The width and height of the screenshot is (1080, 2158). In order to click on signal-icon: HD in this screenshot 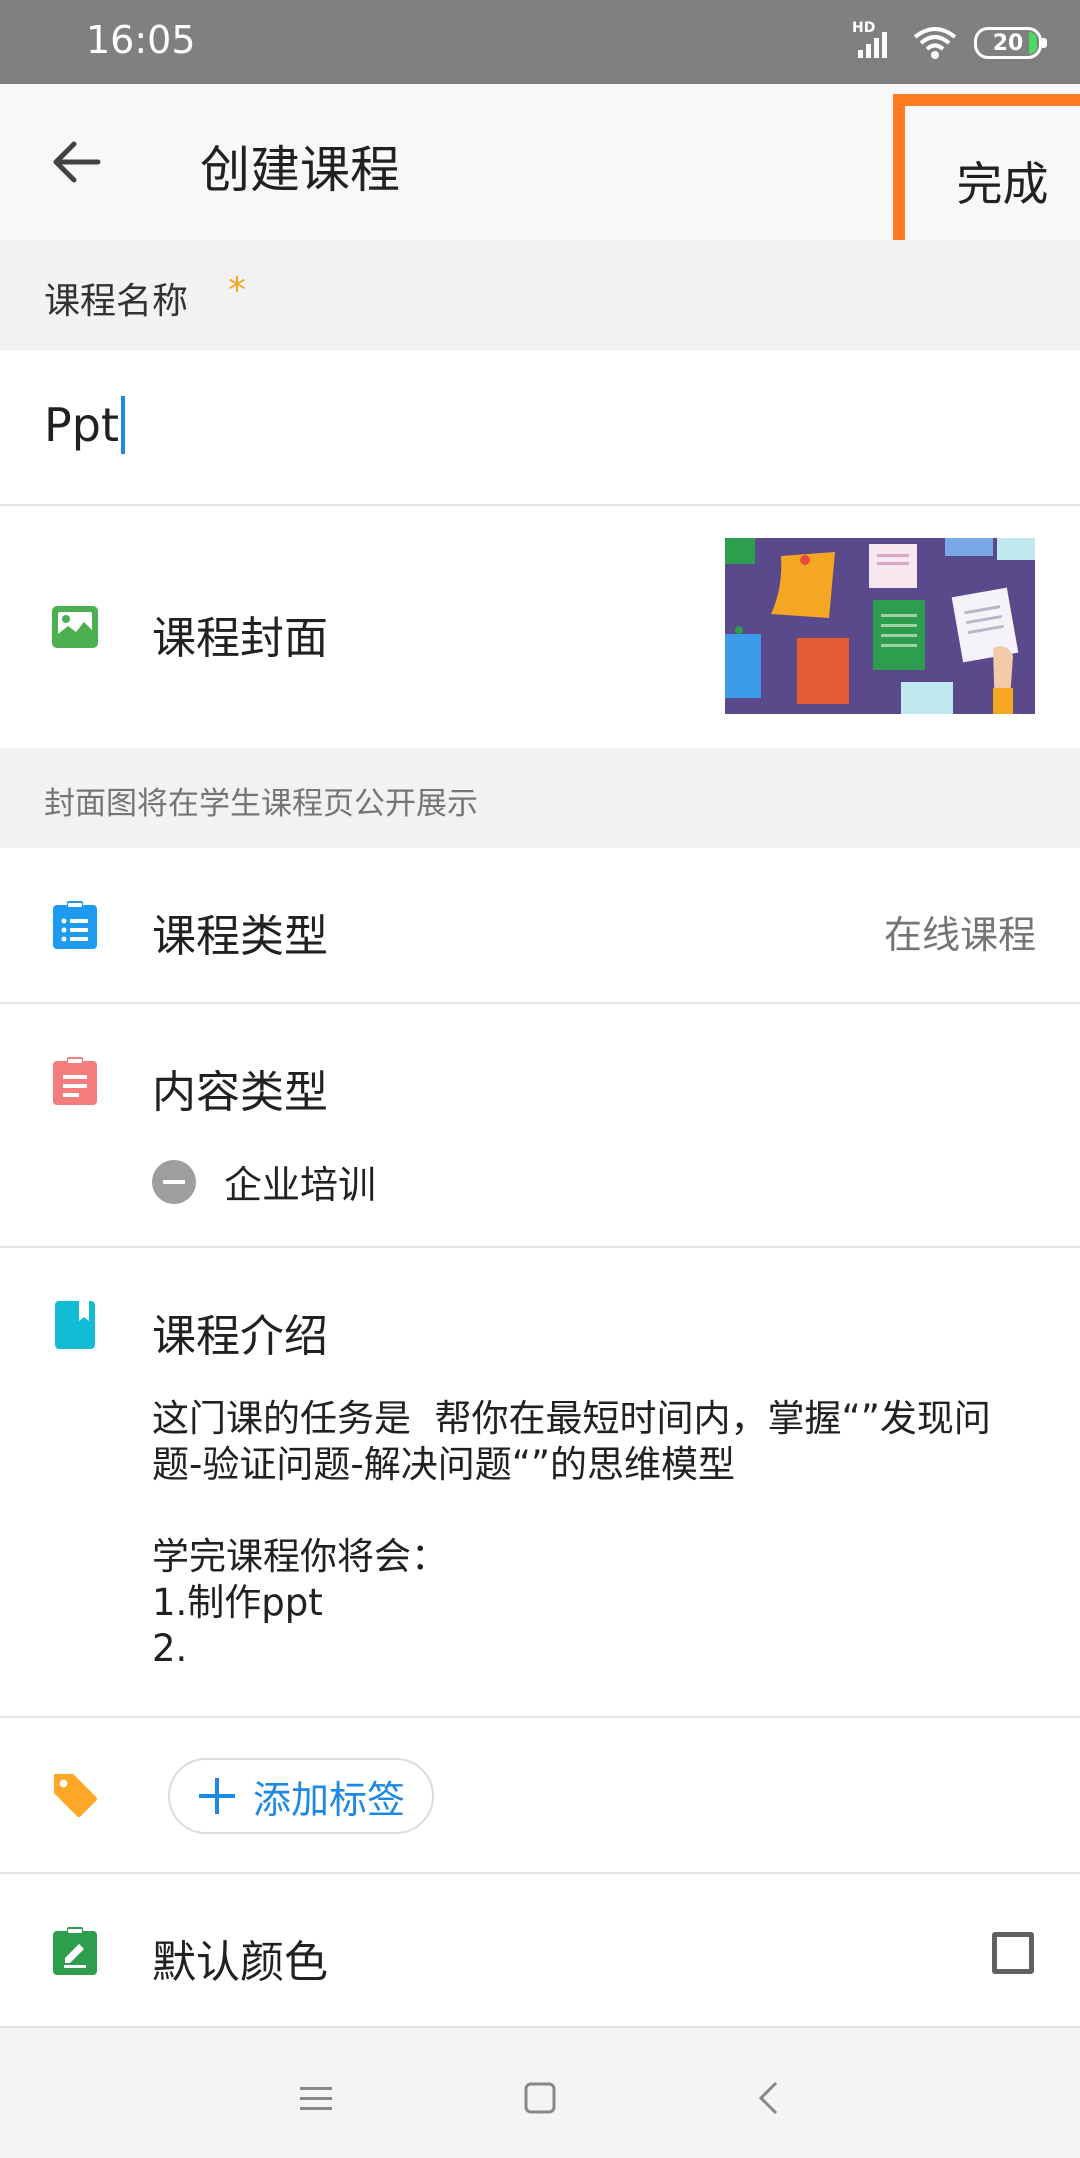, I will do `click(874, 40)`.